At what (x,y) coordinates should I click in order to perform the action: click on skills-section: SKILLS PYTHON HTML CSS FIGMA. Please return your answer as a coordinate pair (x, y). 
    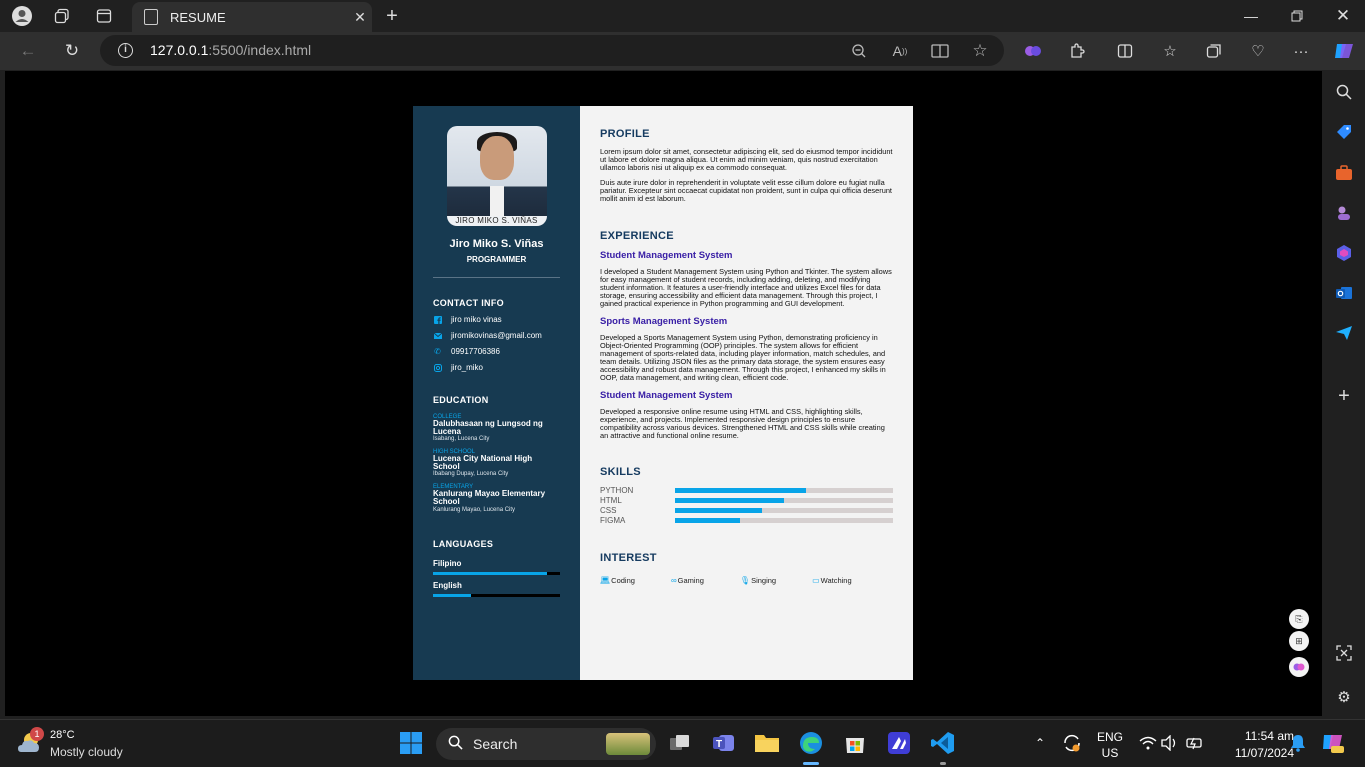
    Looking at the image, I should click on (746, 495).